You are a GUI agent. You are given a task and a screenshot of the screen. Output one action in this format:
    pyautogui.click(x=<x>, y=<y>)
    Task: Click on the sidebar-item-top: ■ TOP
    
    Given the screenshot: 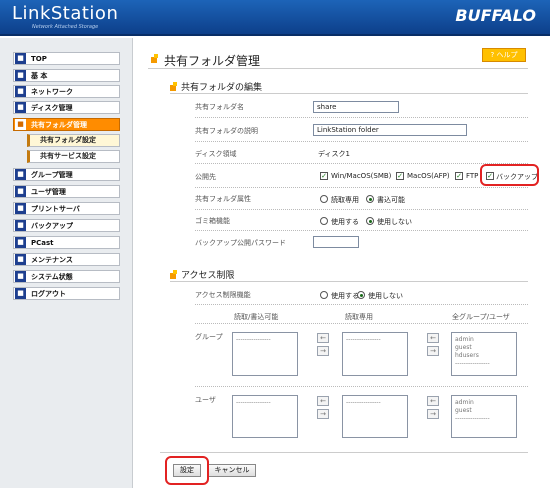 What is the action you would take?
    pyautogui.click(x=66, y=58)
    